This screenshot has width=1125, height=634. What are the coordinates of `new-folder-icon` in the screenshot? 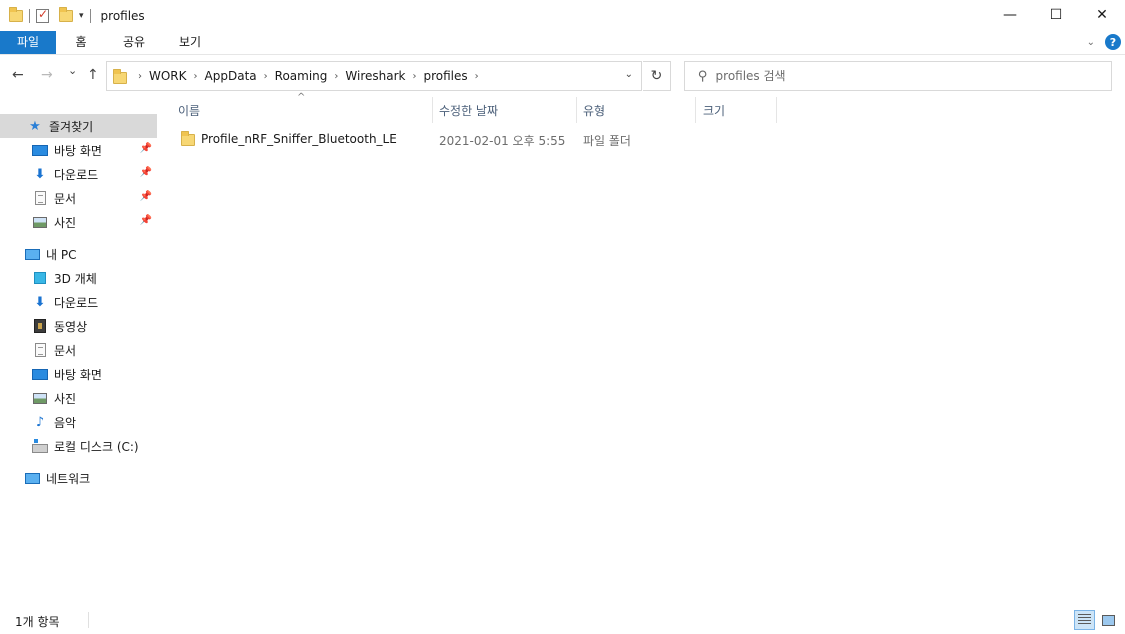 It's located at (66, 14).